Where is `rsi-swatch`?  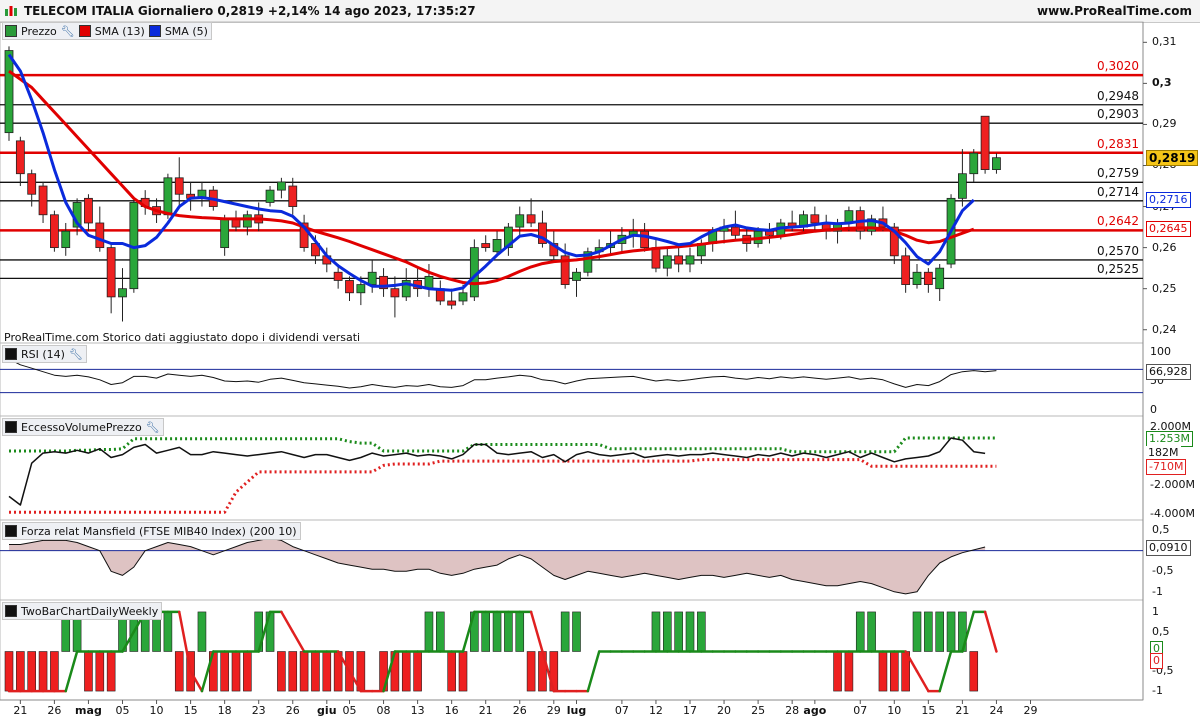 rsi-swatch is located at coordinates (11, 354).